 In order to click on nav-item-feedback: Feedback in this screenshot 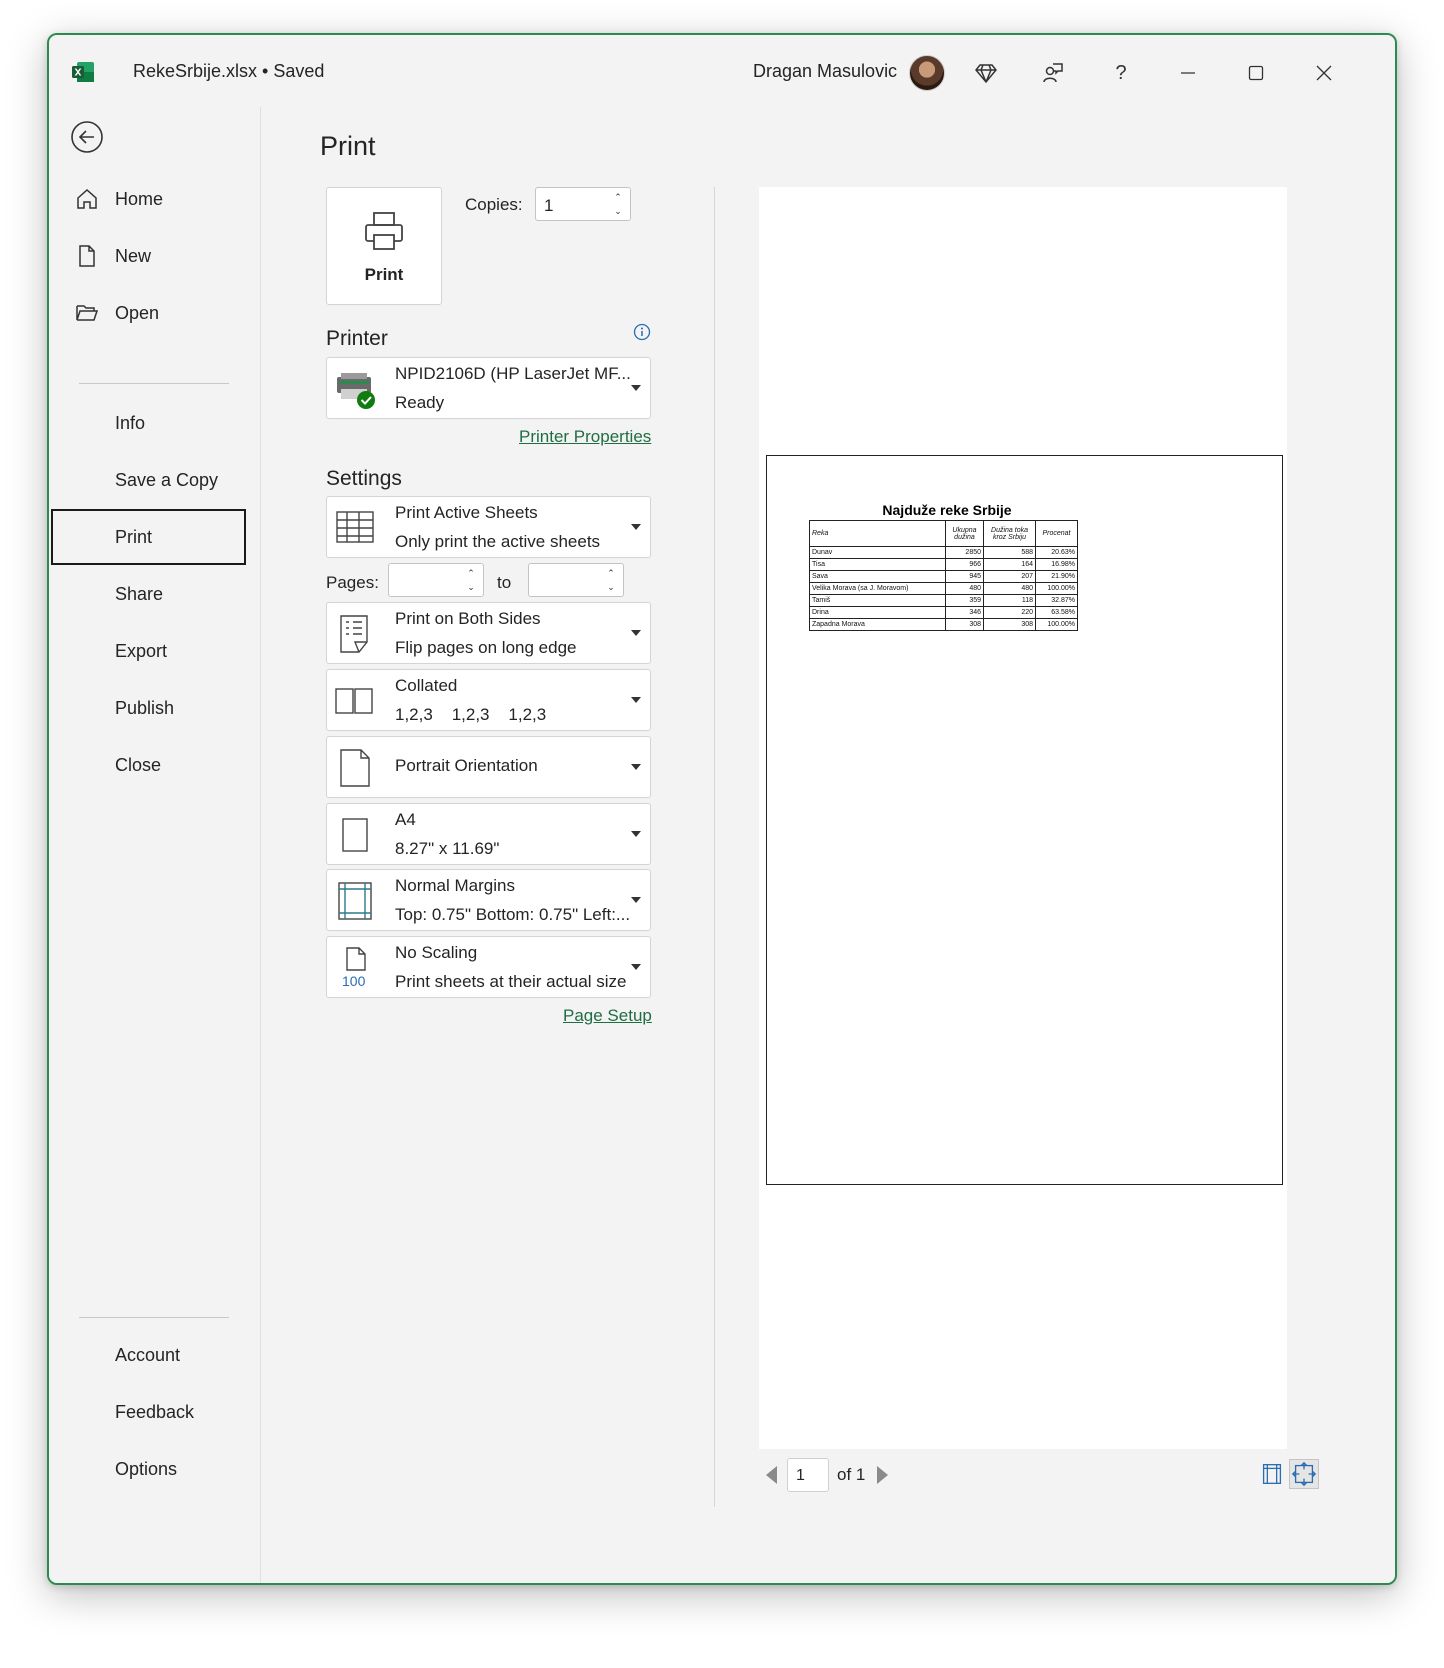, I will do `click(153, 1412)`.